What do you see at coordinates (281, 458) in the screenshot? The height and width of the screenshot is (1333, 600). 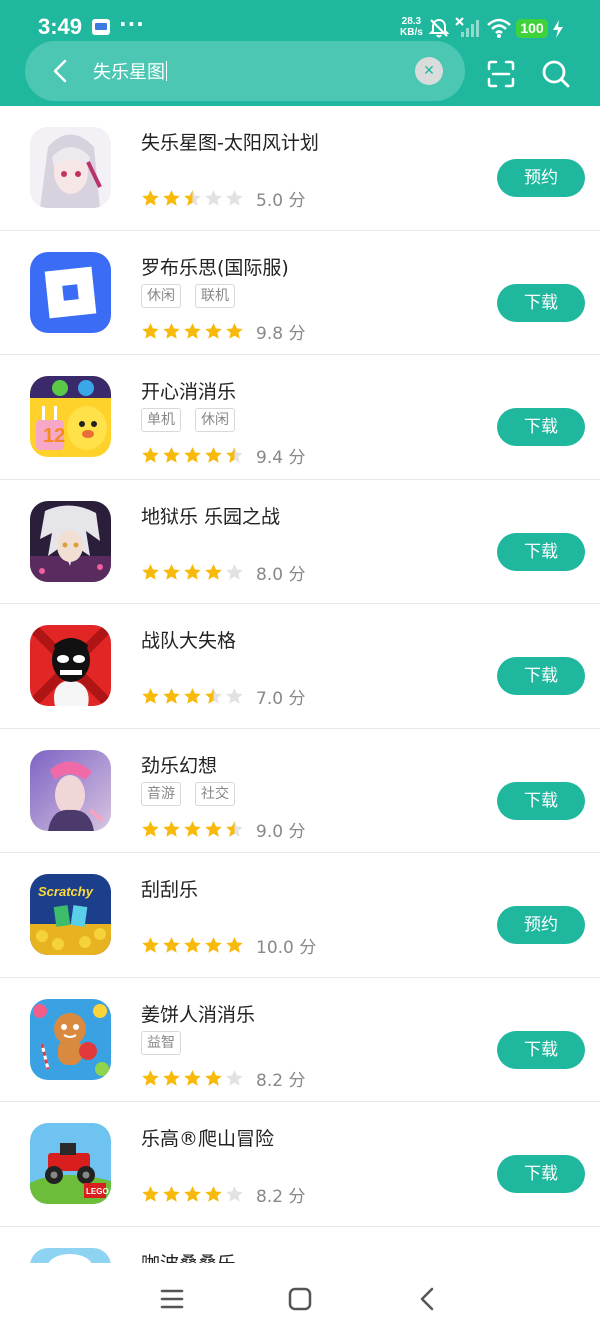 I see `app-score: 9.4 分` at bounding box center [281, 458].